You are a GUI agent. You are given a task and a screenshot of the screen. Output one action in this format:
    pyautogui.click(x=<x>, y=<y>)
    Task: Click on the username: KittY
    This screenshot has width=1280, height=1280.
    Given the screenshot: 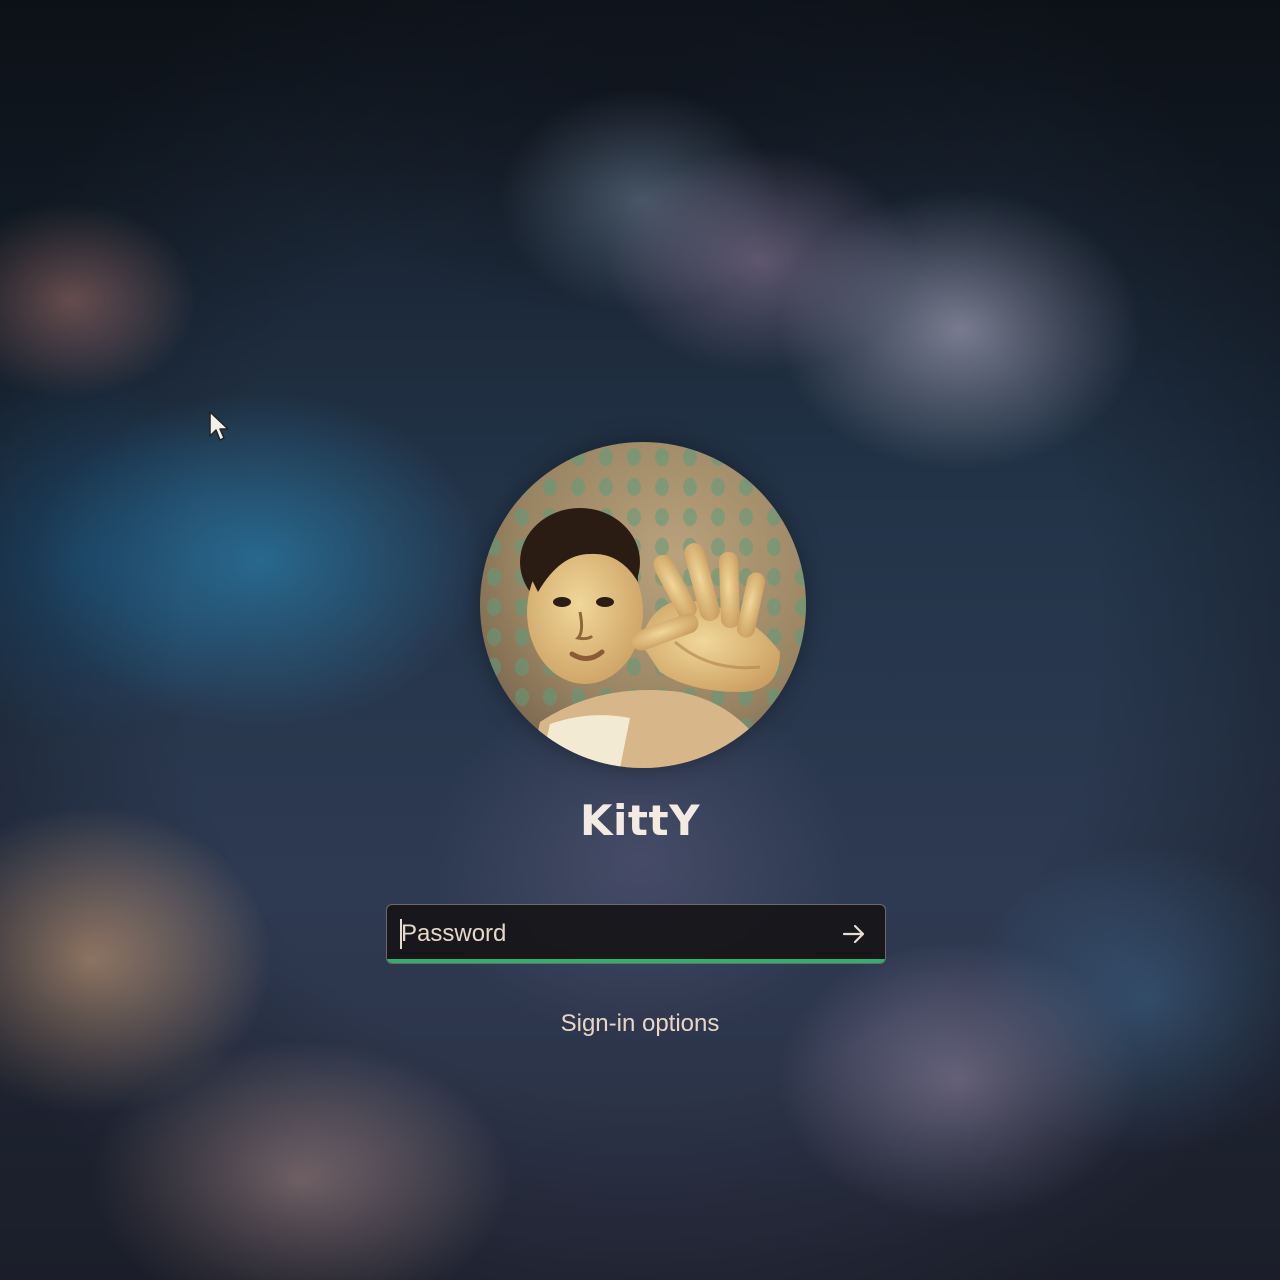 What is the action you would take?
    pyautogui.click(x=639, y=820)
    